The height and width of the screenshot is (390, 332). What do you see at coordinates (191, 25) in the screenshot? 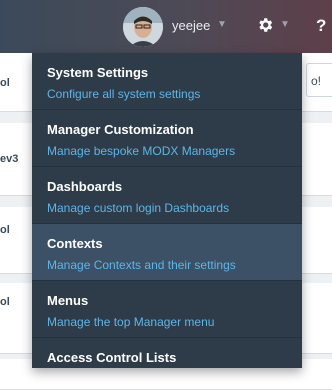
I see `username-label: yeejee` at bounding box center [191, 25].